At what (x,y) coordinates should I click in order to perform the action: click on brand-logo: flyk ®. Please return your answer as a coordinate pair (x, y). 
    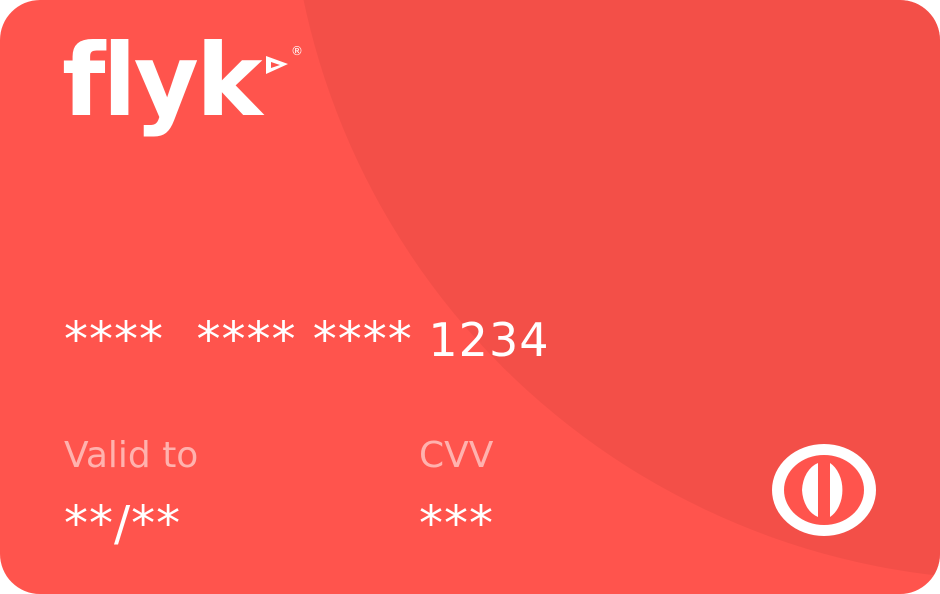
    Looking at the image, I should click on (187, 91).